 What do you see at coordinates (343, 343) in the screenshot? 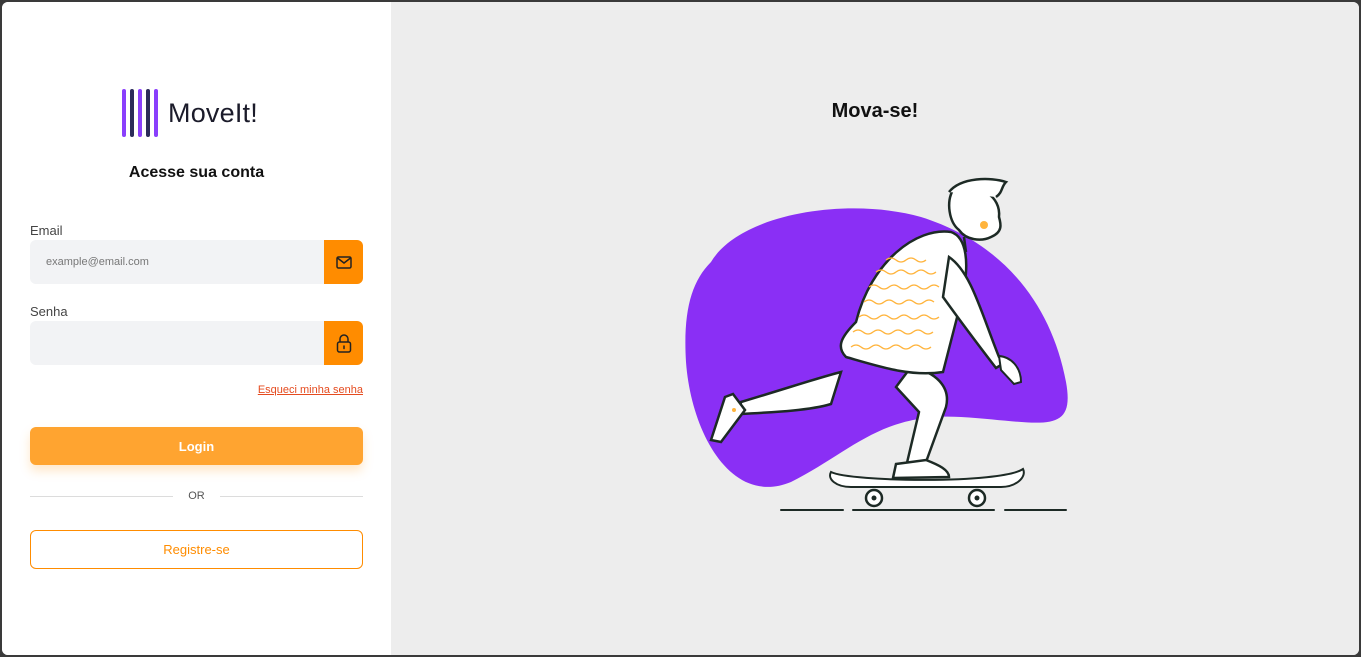
I see `lock-icon` at bounding box center [343, 343].